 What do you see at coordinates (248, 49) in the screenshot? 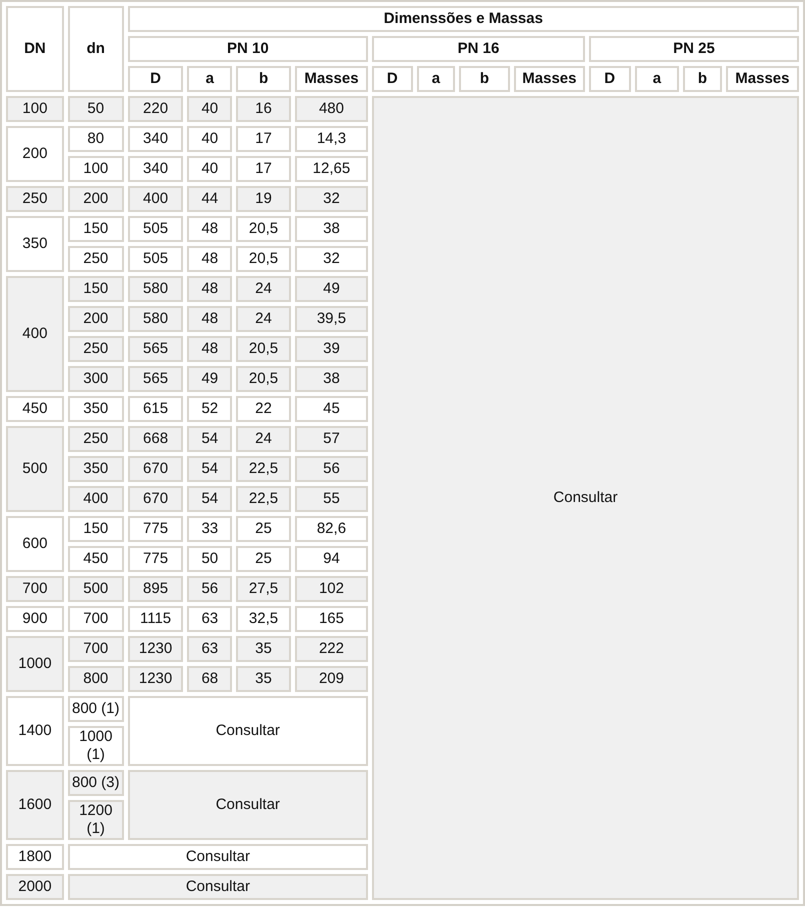
I see `column-header: PN 10` at bounding box center [248, 49].